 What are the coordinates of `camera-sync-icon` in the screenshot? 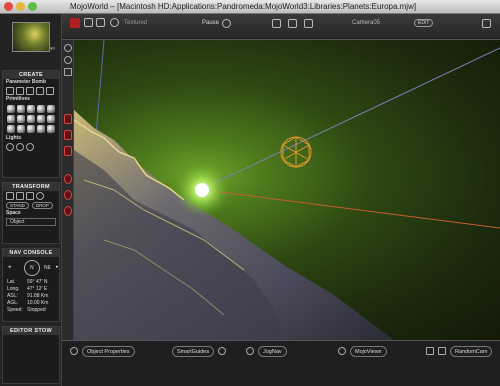 It's located at (276, 23).